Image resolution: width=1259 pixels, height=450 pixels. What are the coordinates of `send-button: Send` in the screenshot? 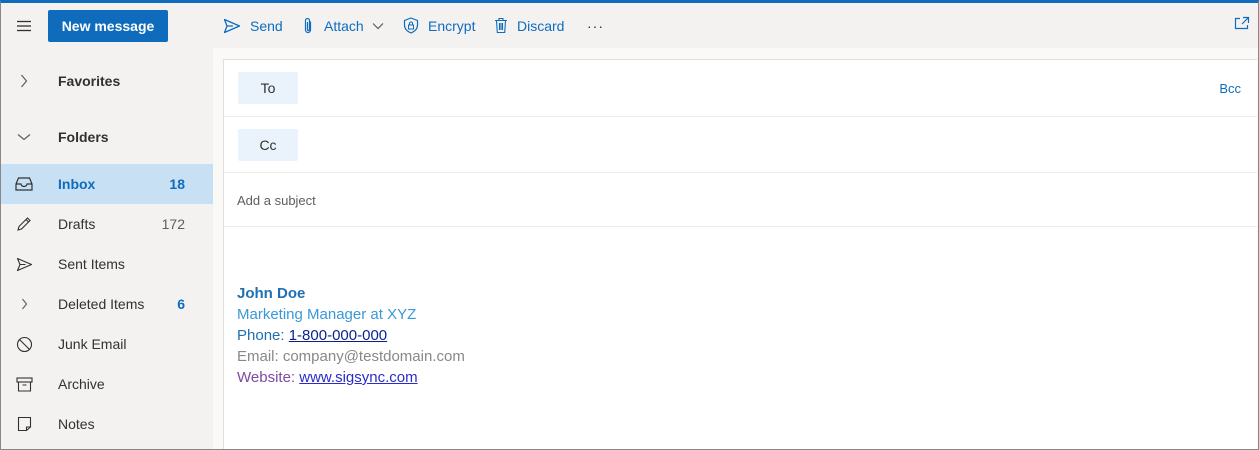 It's located at (253, 25).